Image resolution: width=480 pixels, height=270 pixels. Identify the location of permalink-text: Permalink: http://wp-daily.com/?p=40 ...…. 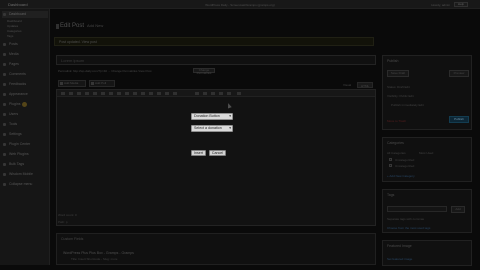
(105, 71).